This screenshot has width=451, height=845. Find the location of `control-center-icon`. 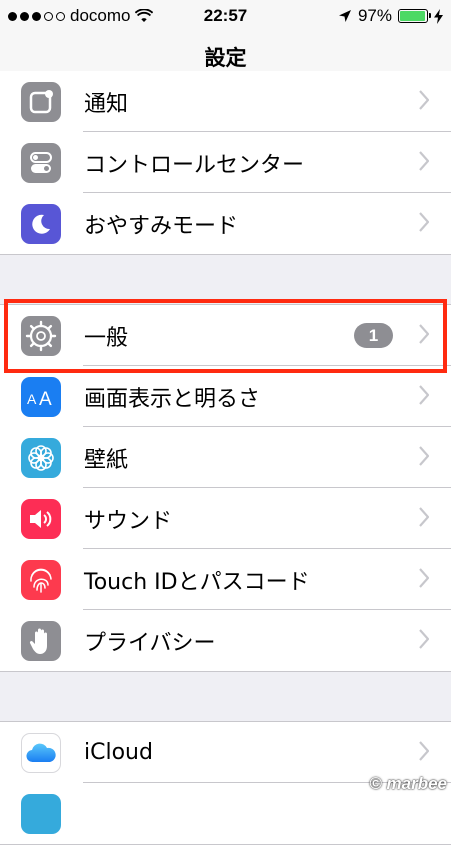

control-center-icon is located at coordinates (41, 162).